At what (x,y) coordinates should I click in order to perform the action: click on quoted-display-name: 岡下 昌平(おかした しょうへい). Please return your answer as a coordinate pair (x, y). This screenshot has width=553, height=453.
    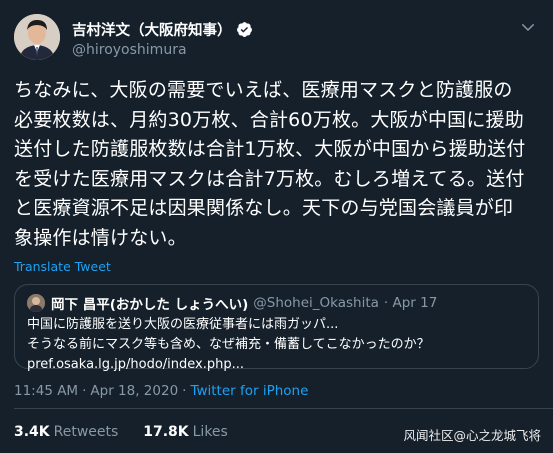
    Looking at the image, I should click on (150, 305).